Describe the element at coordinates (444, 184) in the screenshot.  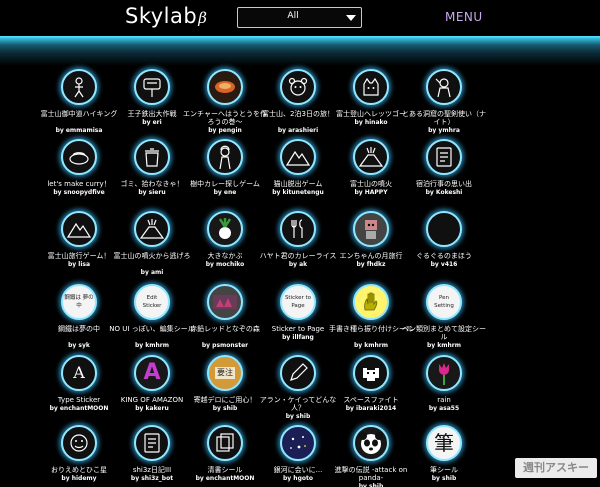
I see `sticker-title: 宿泊行事の思い出` at that location.